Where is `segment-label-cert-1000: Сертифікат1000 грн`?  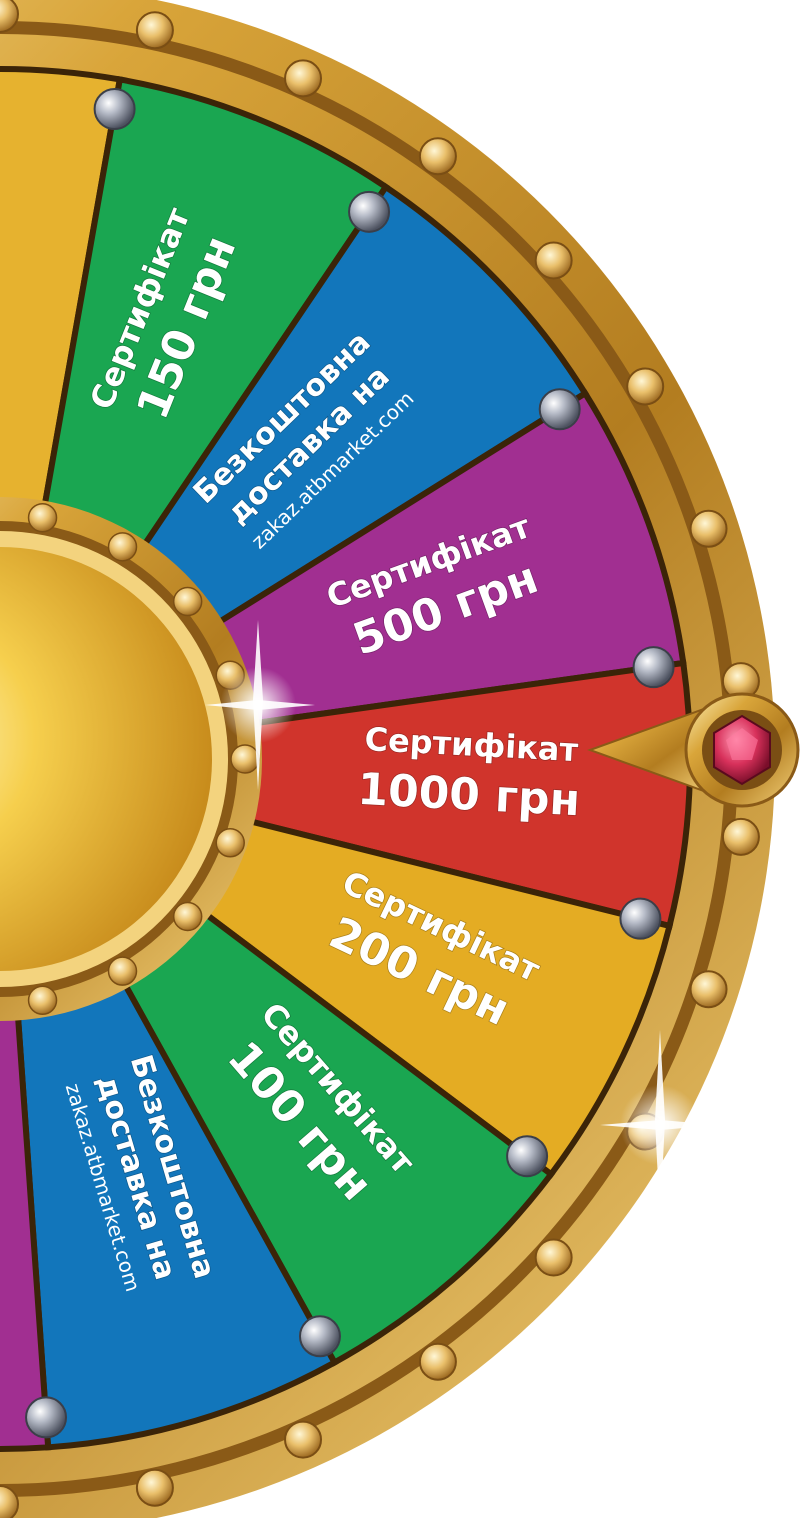 segment-label-cert-1000: Сертифікат1000 грн is located at coordinates (468, 773).